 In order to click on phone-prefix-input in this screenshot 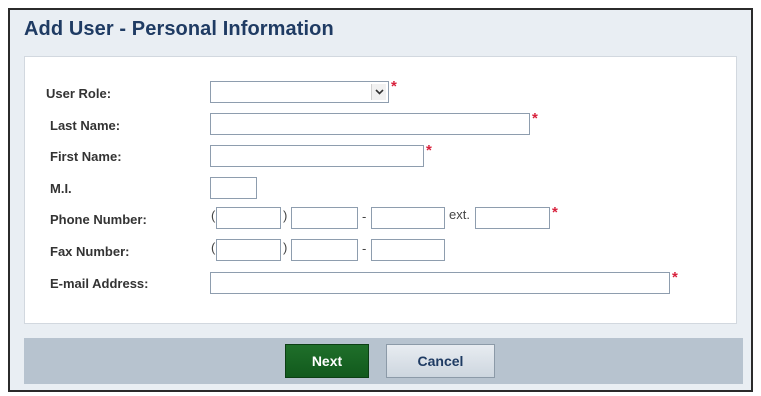, I will do `click(324, 218)`.